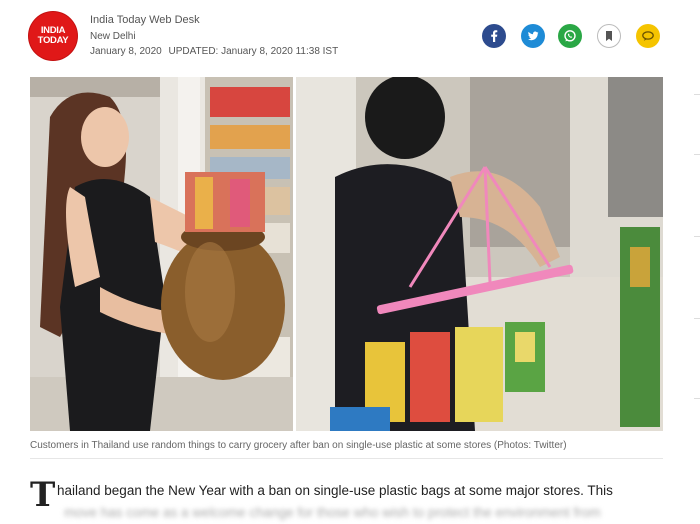  Describe the element at coordinates (53, 40) in the screenshot. I see `logo-line2: TODAY` at that location.